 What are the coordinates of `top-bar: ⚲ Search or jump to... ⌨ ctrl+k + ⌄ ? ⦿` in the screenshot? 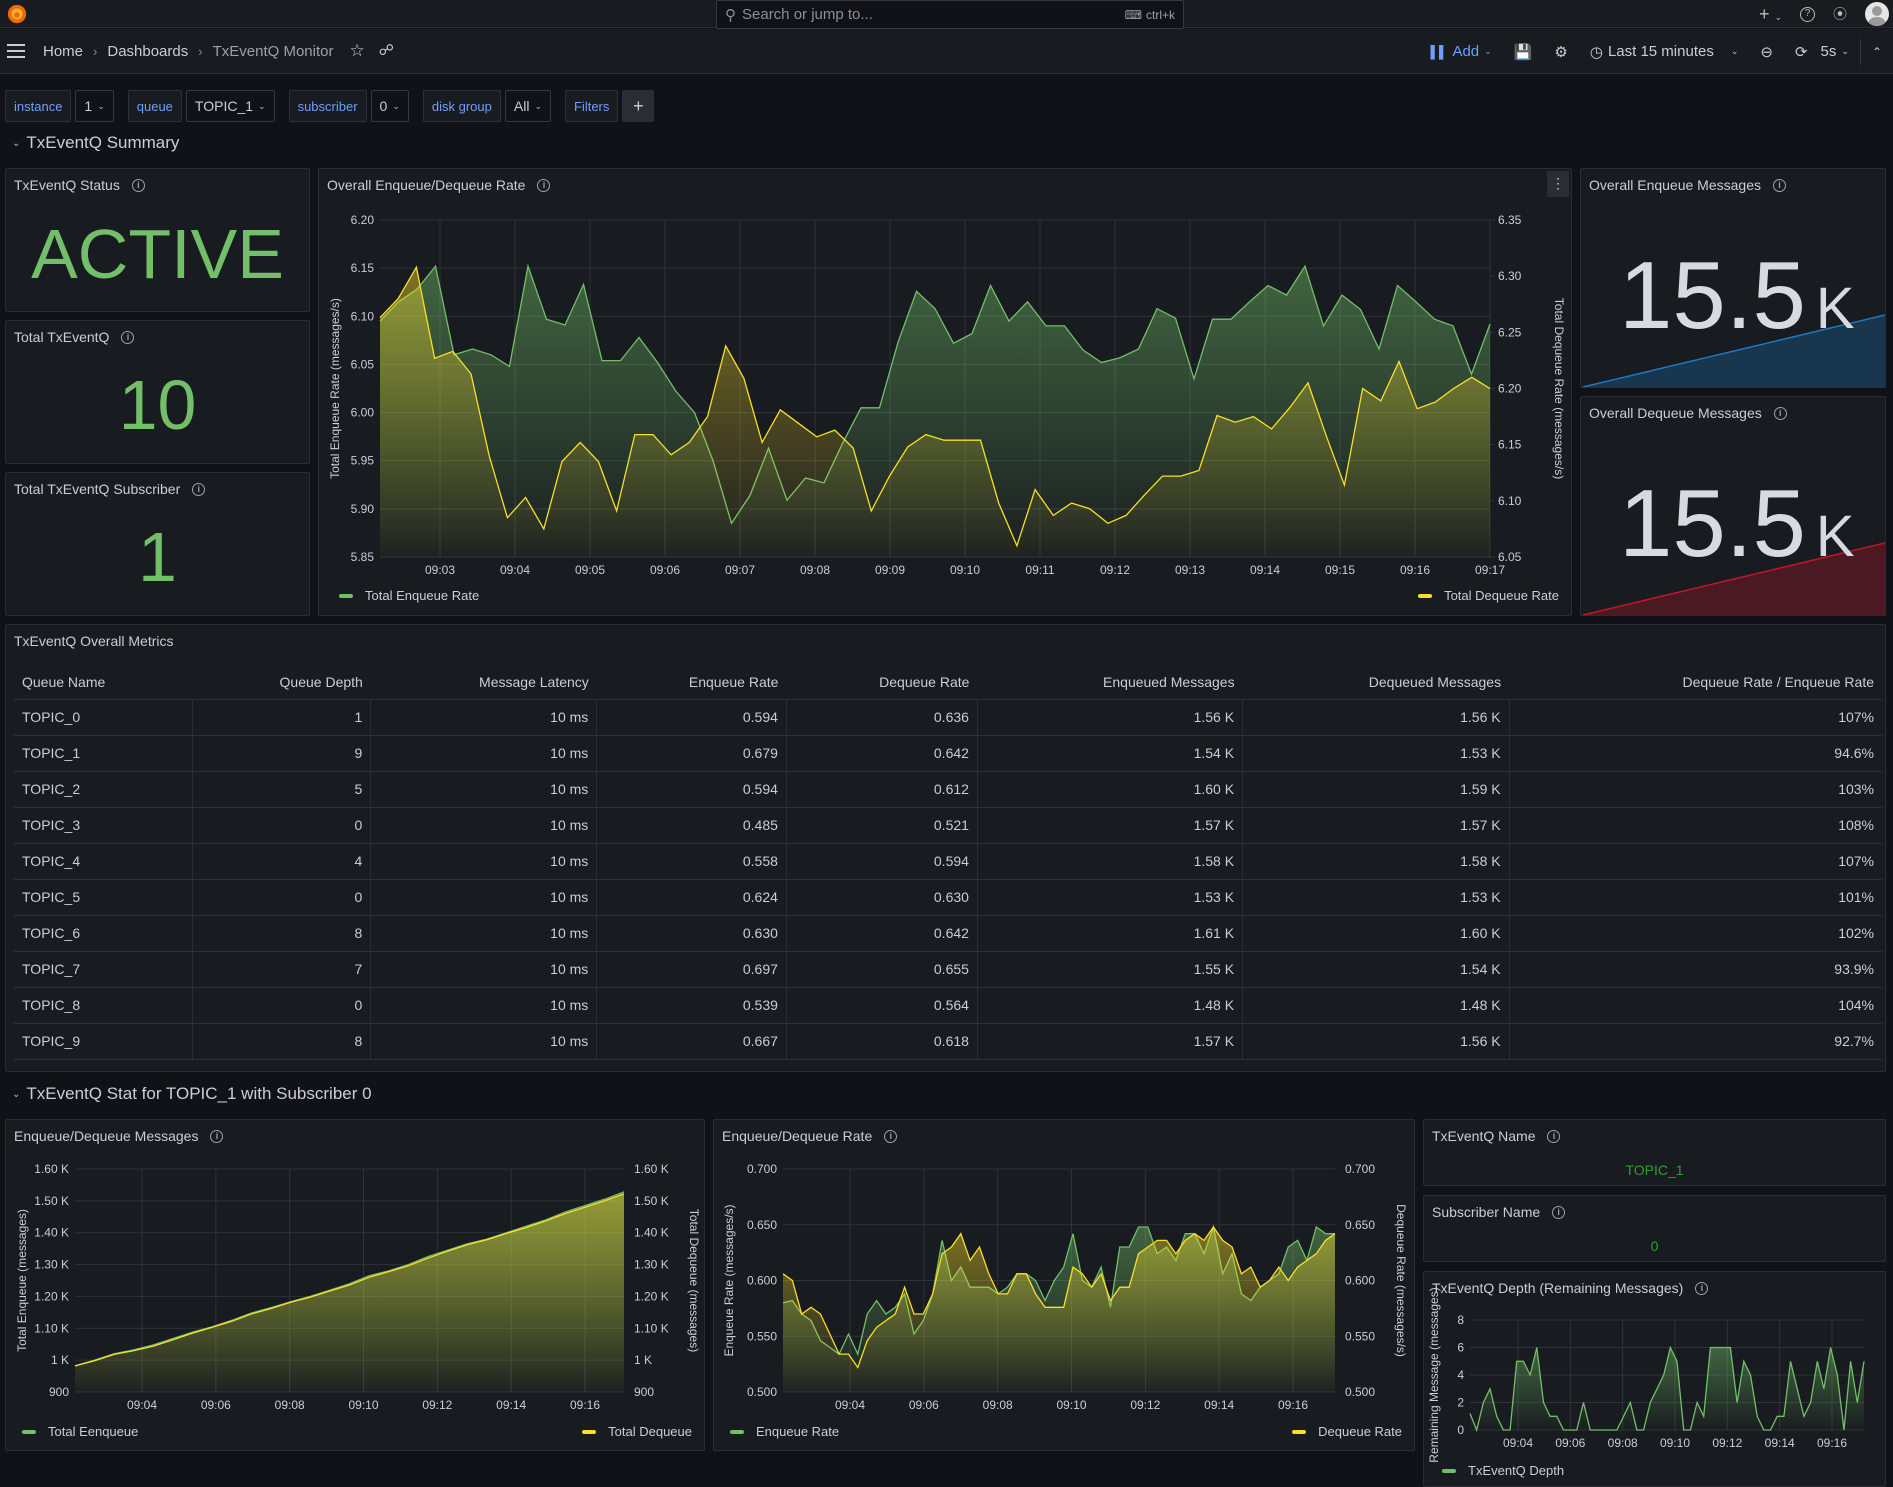 It's located at (946, 14).